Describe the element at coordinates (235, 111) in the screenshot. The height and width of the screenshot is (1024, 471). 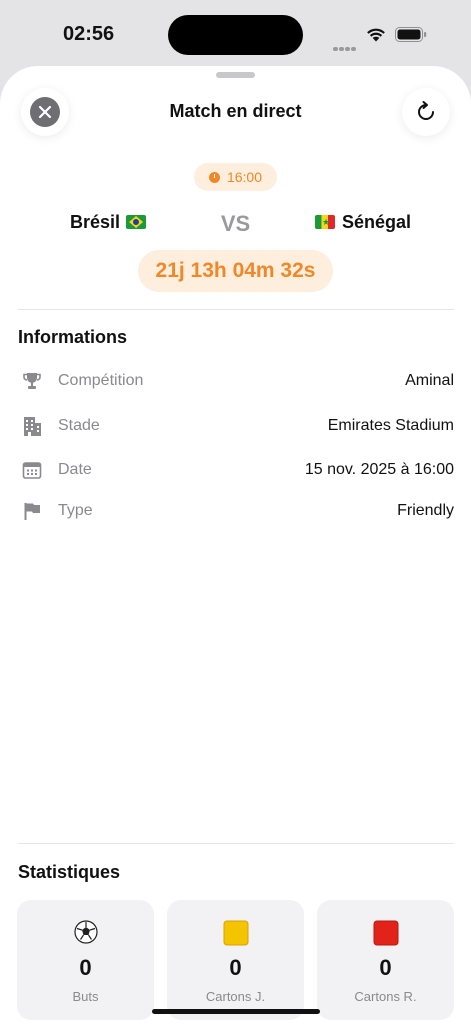
I see `page-title: Match en direct` at that location.